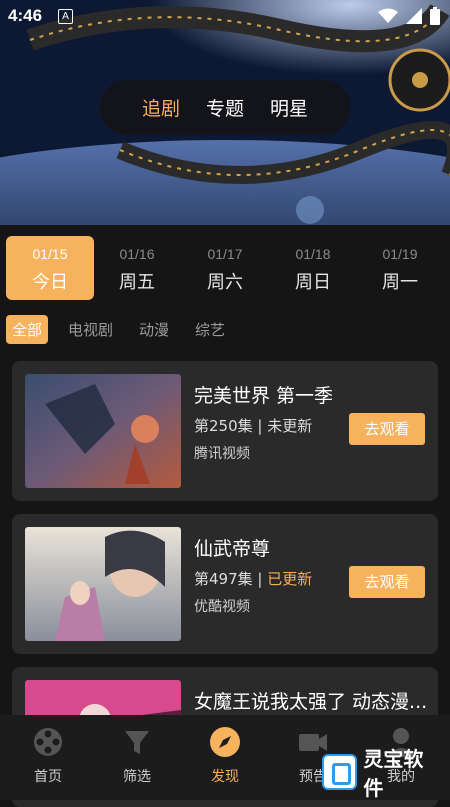  Describe the element at coordinates (225, 282) in the screenshot. I see `weekday-label: 周六` at that location.